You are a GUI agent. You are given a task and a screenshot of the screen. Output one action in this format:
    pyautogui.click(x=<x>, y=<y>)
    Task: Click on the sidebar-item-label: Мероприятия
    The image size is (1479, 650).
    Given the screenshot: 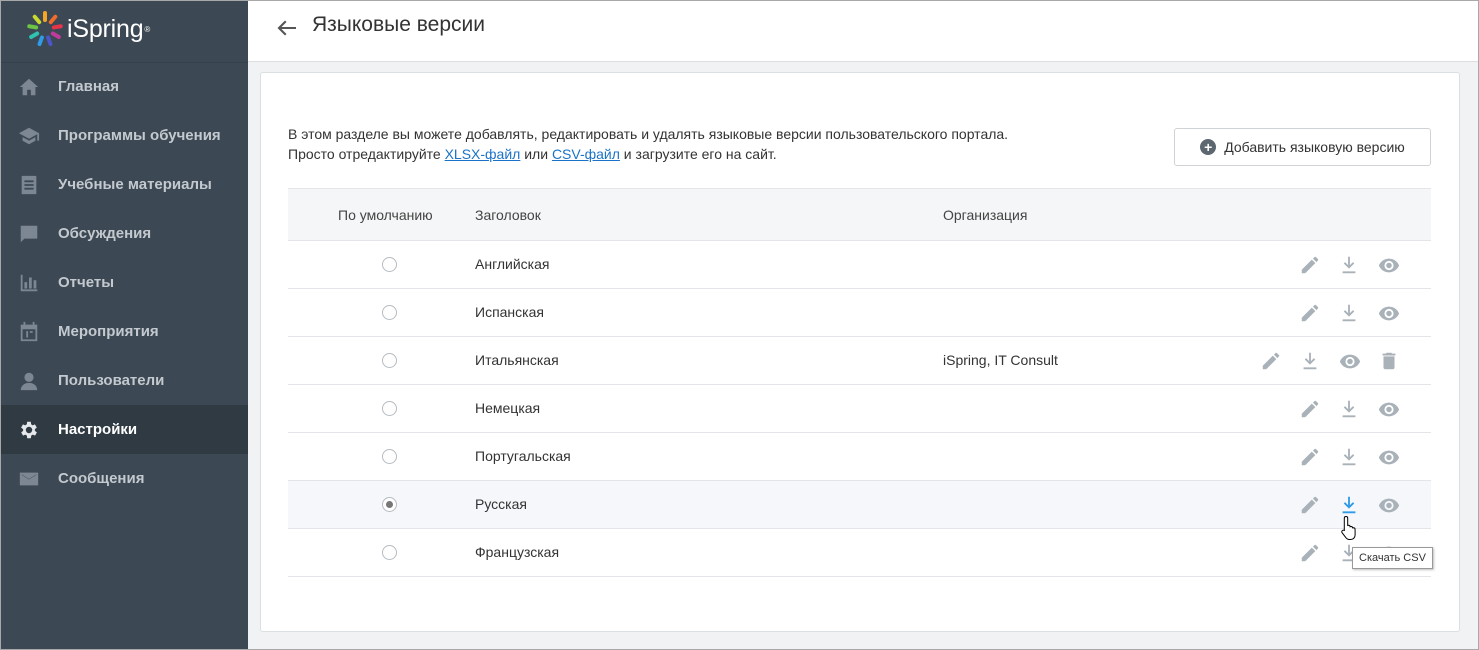 What is the action you would take?
    pyautogui.click(x=108, y=331)
    